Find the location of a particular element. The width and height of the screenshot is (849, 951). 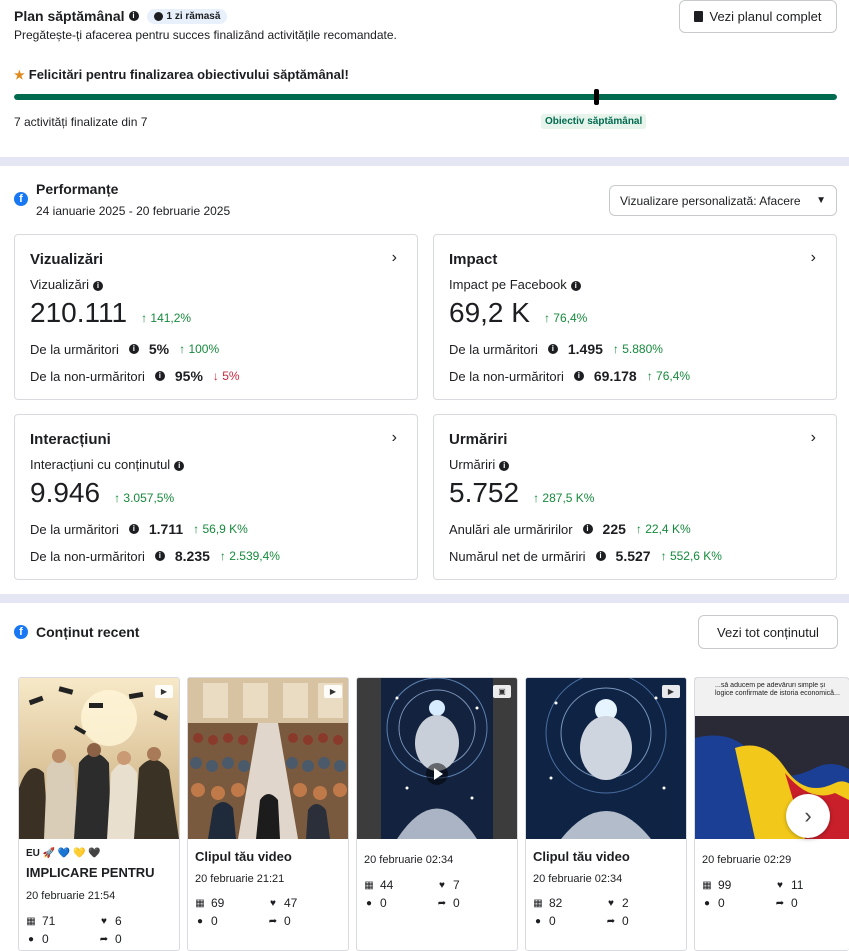

follows-delta-text: 287,5 K% is located at coordinates (568, 498).